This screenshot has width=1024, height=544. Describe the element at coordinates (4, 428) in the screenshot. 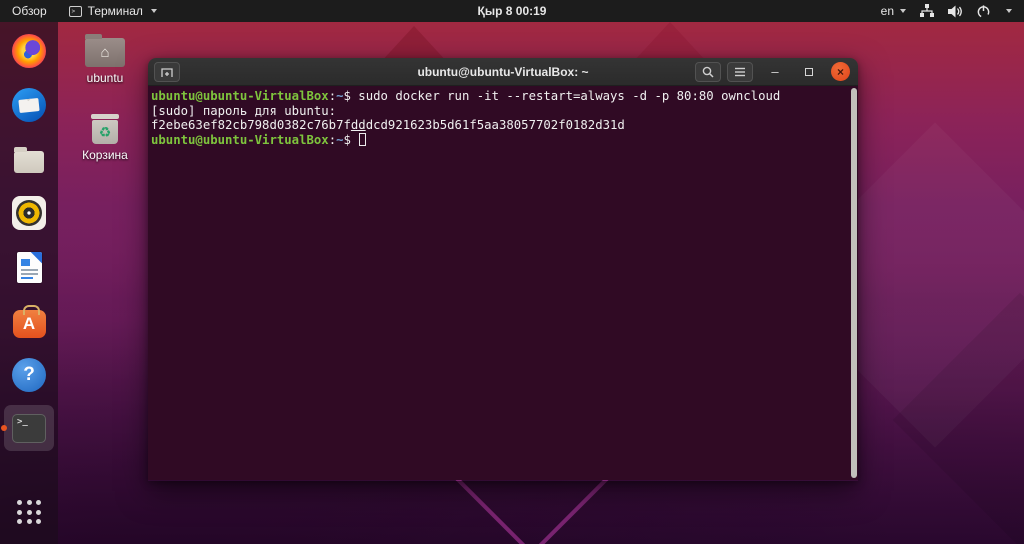

I see `running-indicator-dot` at that location.